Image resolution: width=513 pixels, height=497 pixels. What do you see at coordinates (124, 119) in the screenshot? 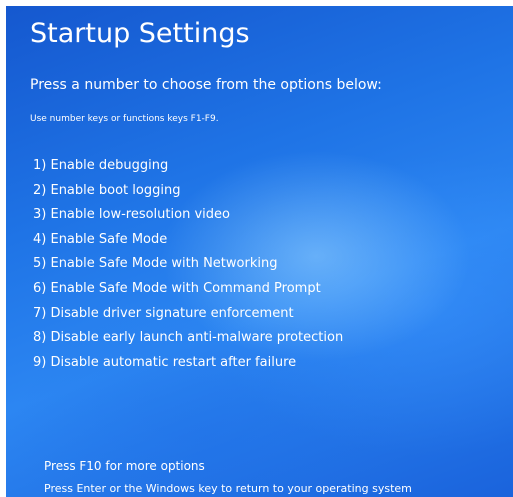
I see `key-hint-text: Use number keys or functions keys F1-F9.` at bounding box center [124, 119].